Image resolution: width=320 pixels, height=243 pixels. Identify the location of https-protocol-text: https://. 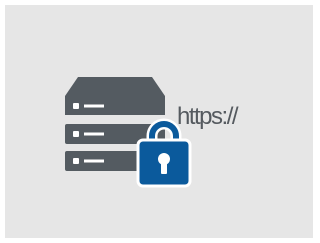
(208, 116).